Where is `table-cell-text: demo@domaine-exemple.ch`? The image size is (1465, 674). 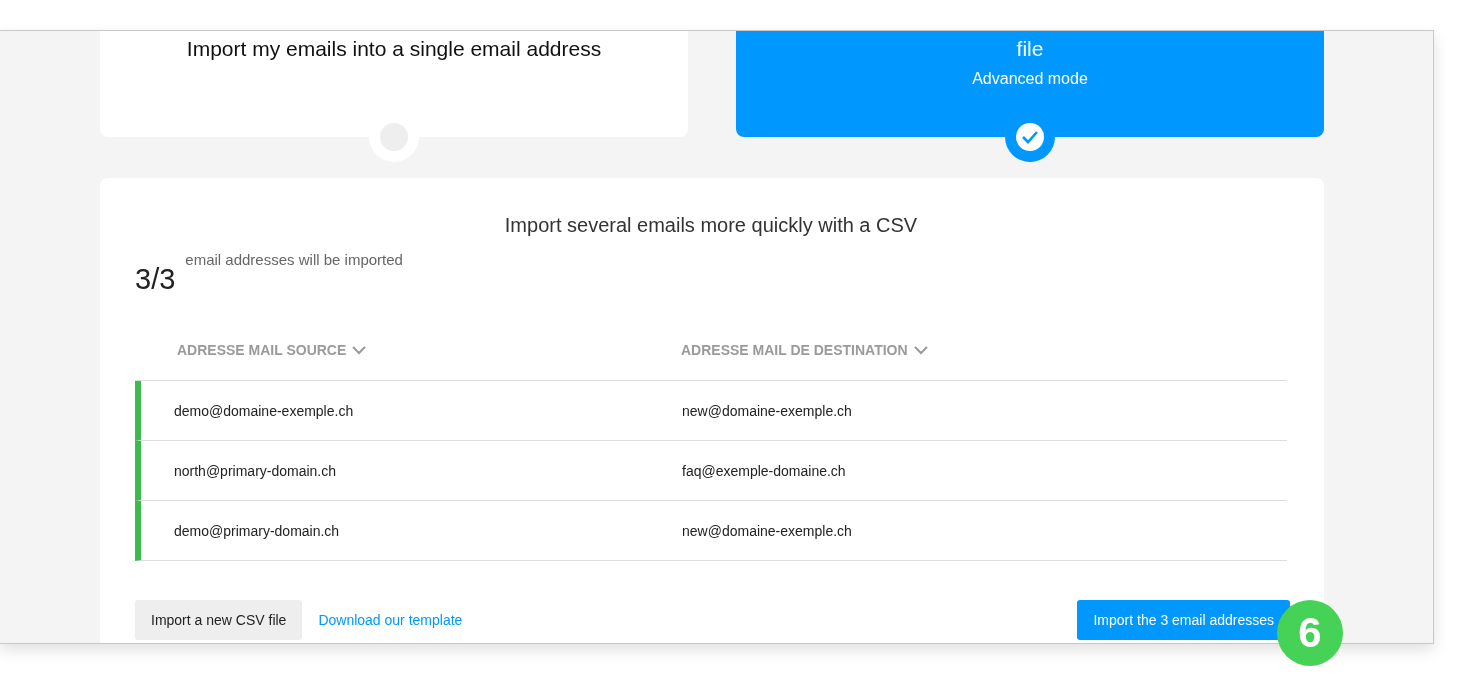
table-cell-text: demo@domaine-exemple.ch is located at coordinates (264, 410).